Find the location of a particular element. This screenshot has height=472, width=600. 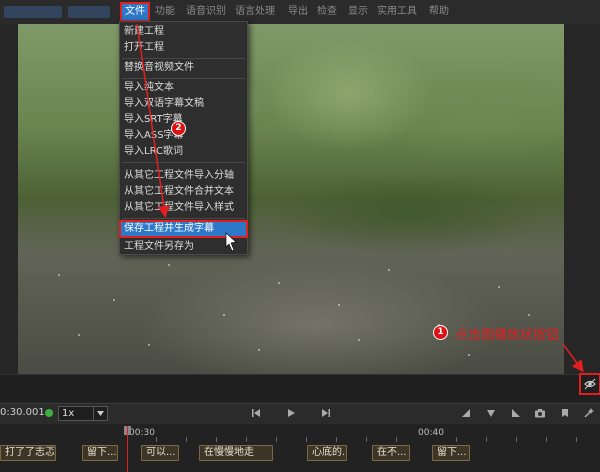

status-indicator is located at coordinates (49, 413).